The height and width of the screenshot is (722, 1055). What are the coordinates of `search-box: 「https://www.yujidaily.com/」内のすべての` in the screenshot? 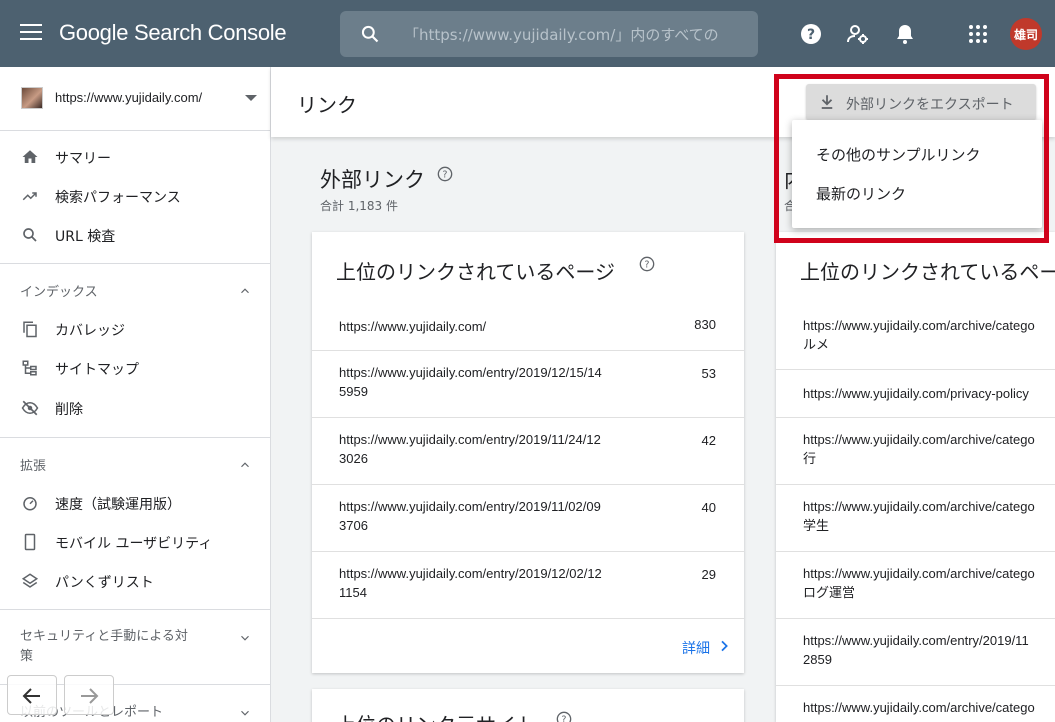 It's located at (549, 34).